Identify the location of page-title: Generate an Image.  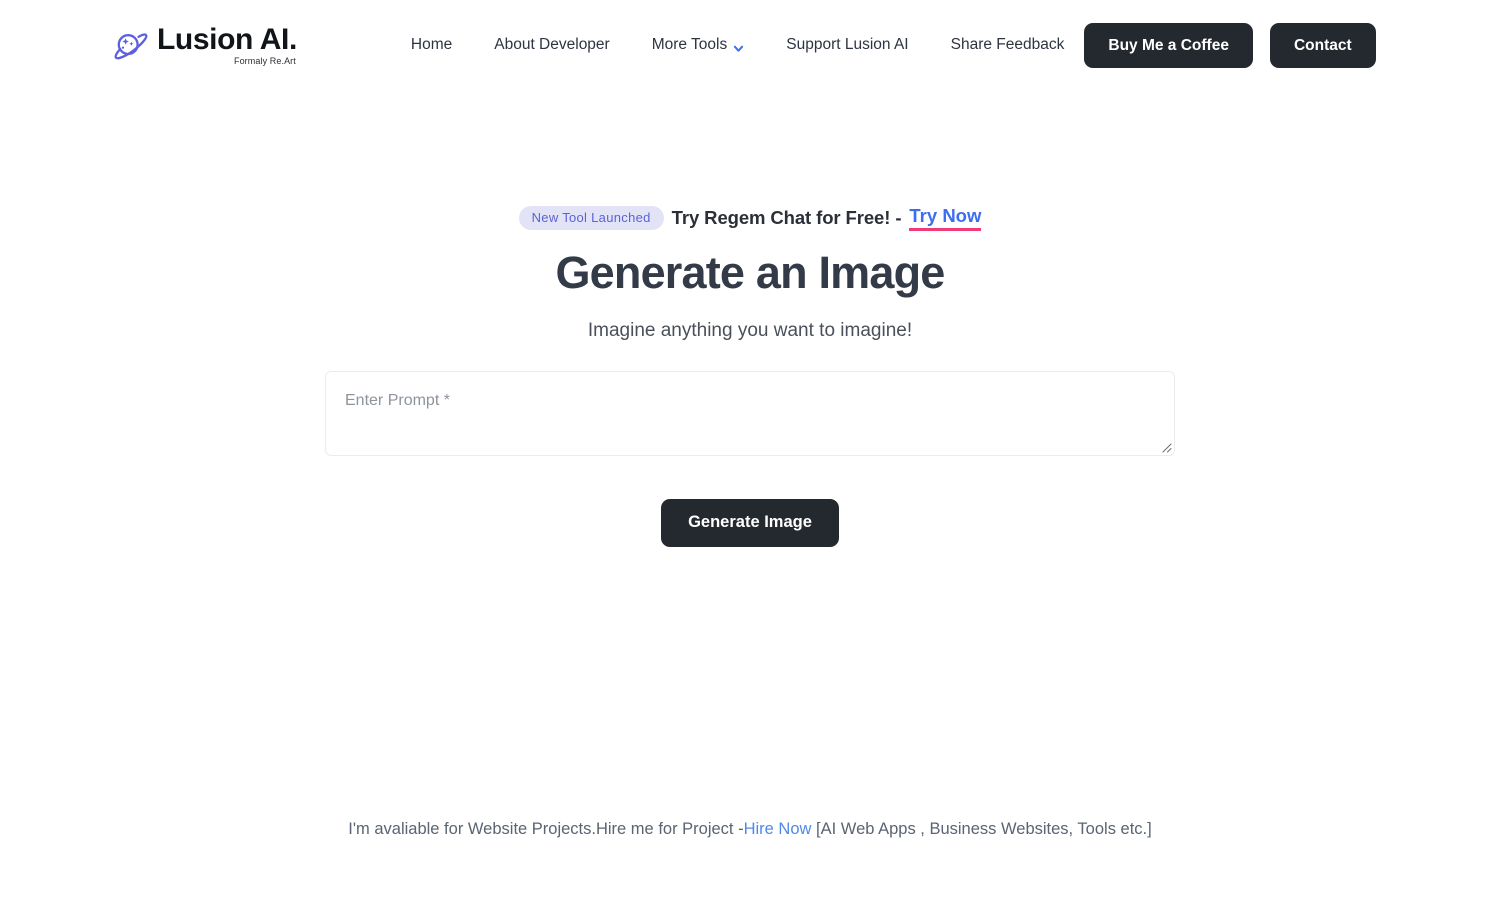
(750, 272).